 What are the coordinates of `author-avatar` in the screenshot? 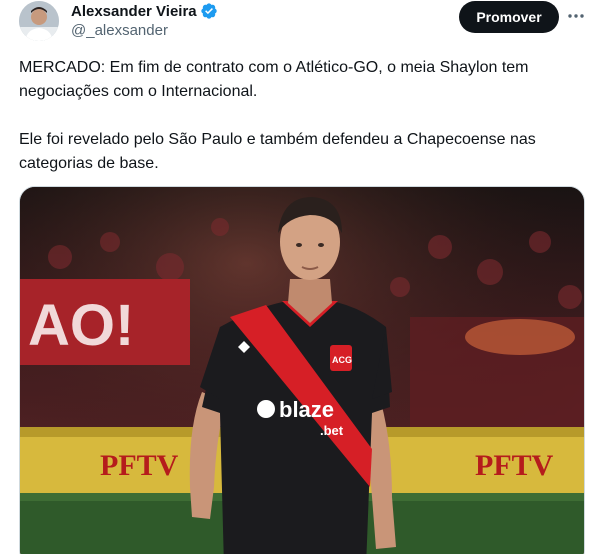 It's located at (39, 21).